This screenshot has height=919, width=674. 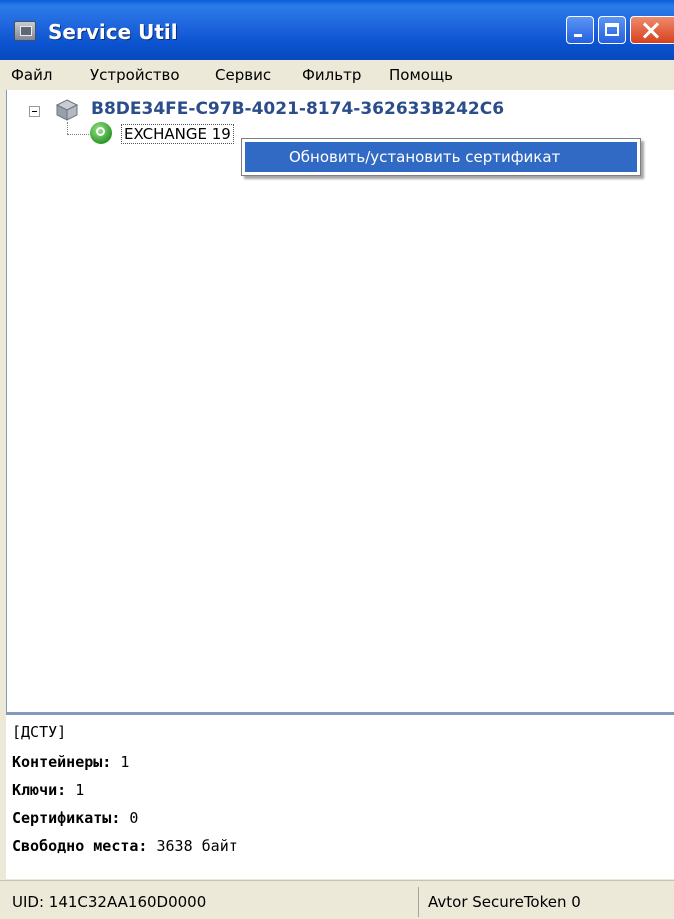 What do you see at coordinates (34, 111) in the screenshot?
I see `collapse-toggle-icon` at bounding box center [34, 111].